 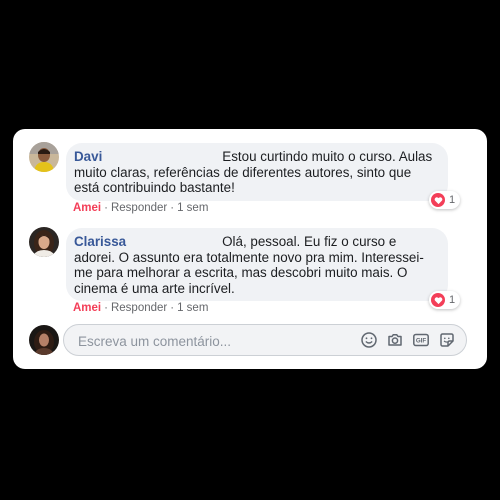 I want to click on comment-composer: GIF, so click(x=265, y=340).